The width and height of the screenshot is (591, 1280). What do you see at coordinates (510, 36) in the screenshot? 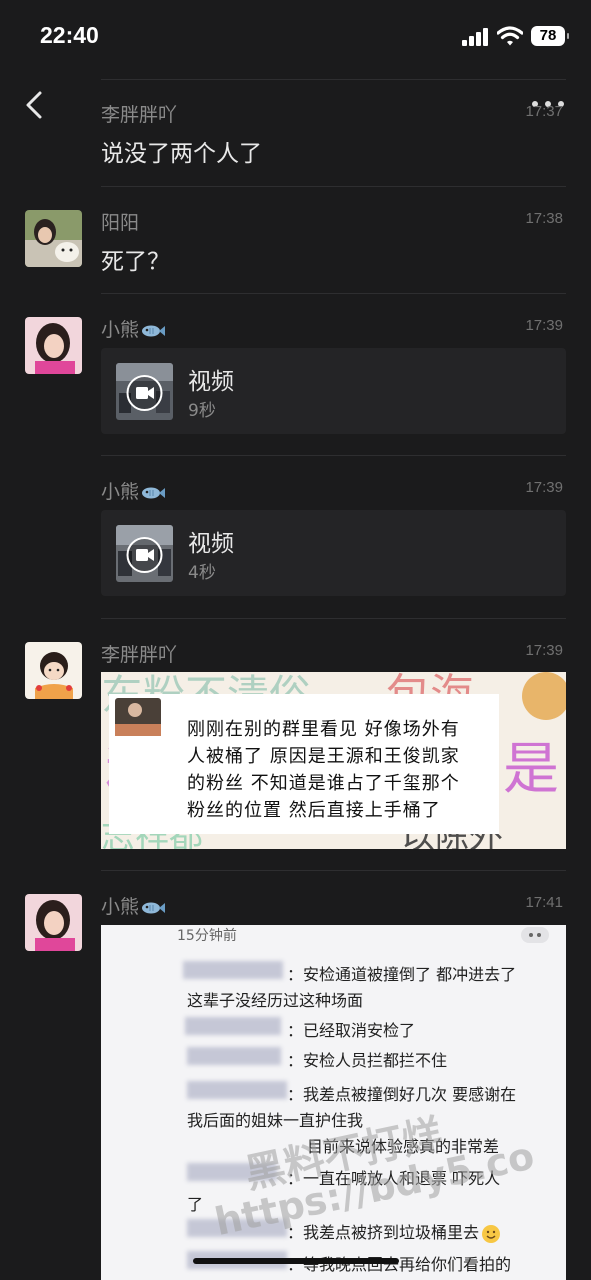
I see `wifi-icon` at bounding box center [510, 36].